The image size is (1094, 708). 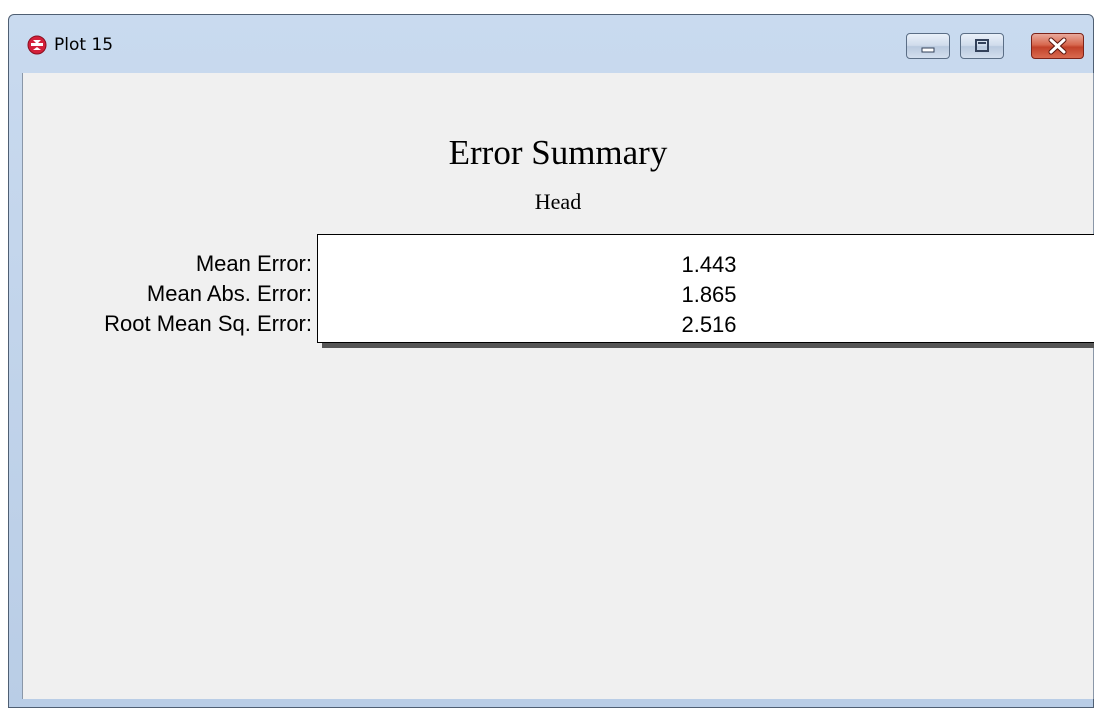 I want to click on maximize-icon, so click(x=982, y=45).